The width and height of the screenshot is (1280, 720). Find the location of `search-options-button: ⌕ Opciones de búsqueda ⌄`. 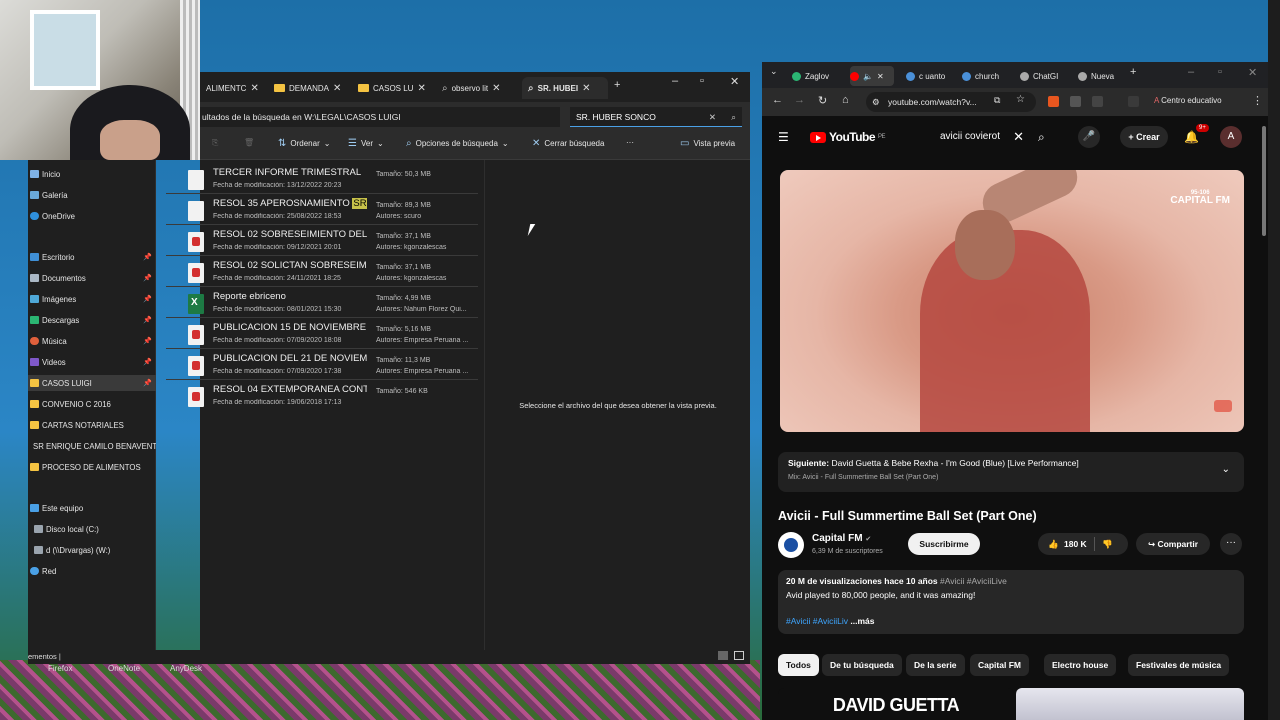

search-options-button: ⌕ Opciones de búsqueda ⌄ is located at coordinates (457, 143).